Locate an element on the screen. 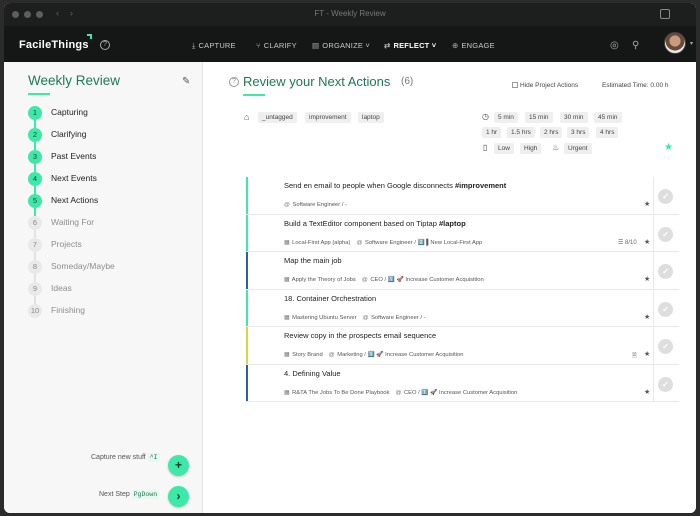 This screenshot has width=700, height=516. time-chip: 4 hrs is located at coordinates (607, 132).